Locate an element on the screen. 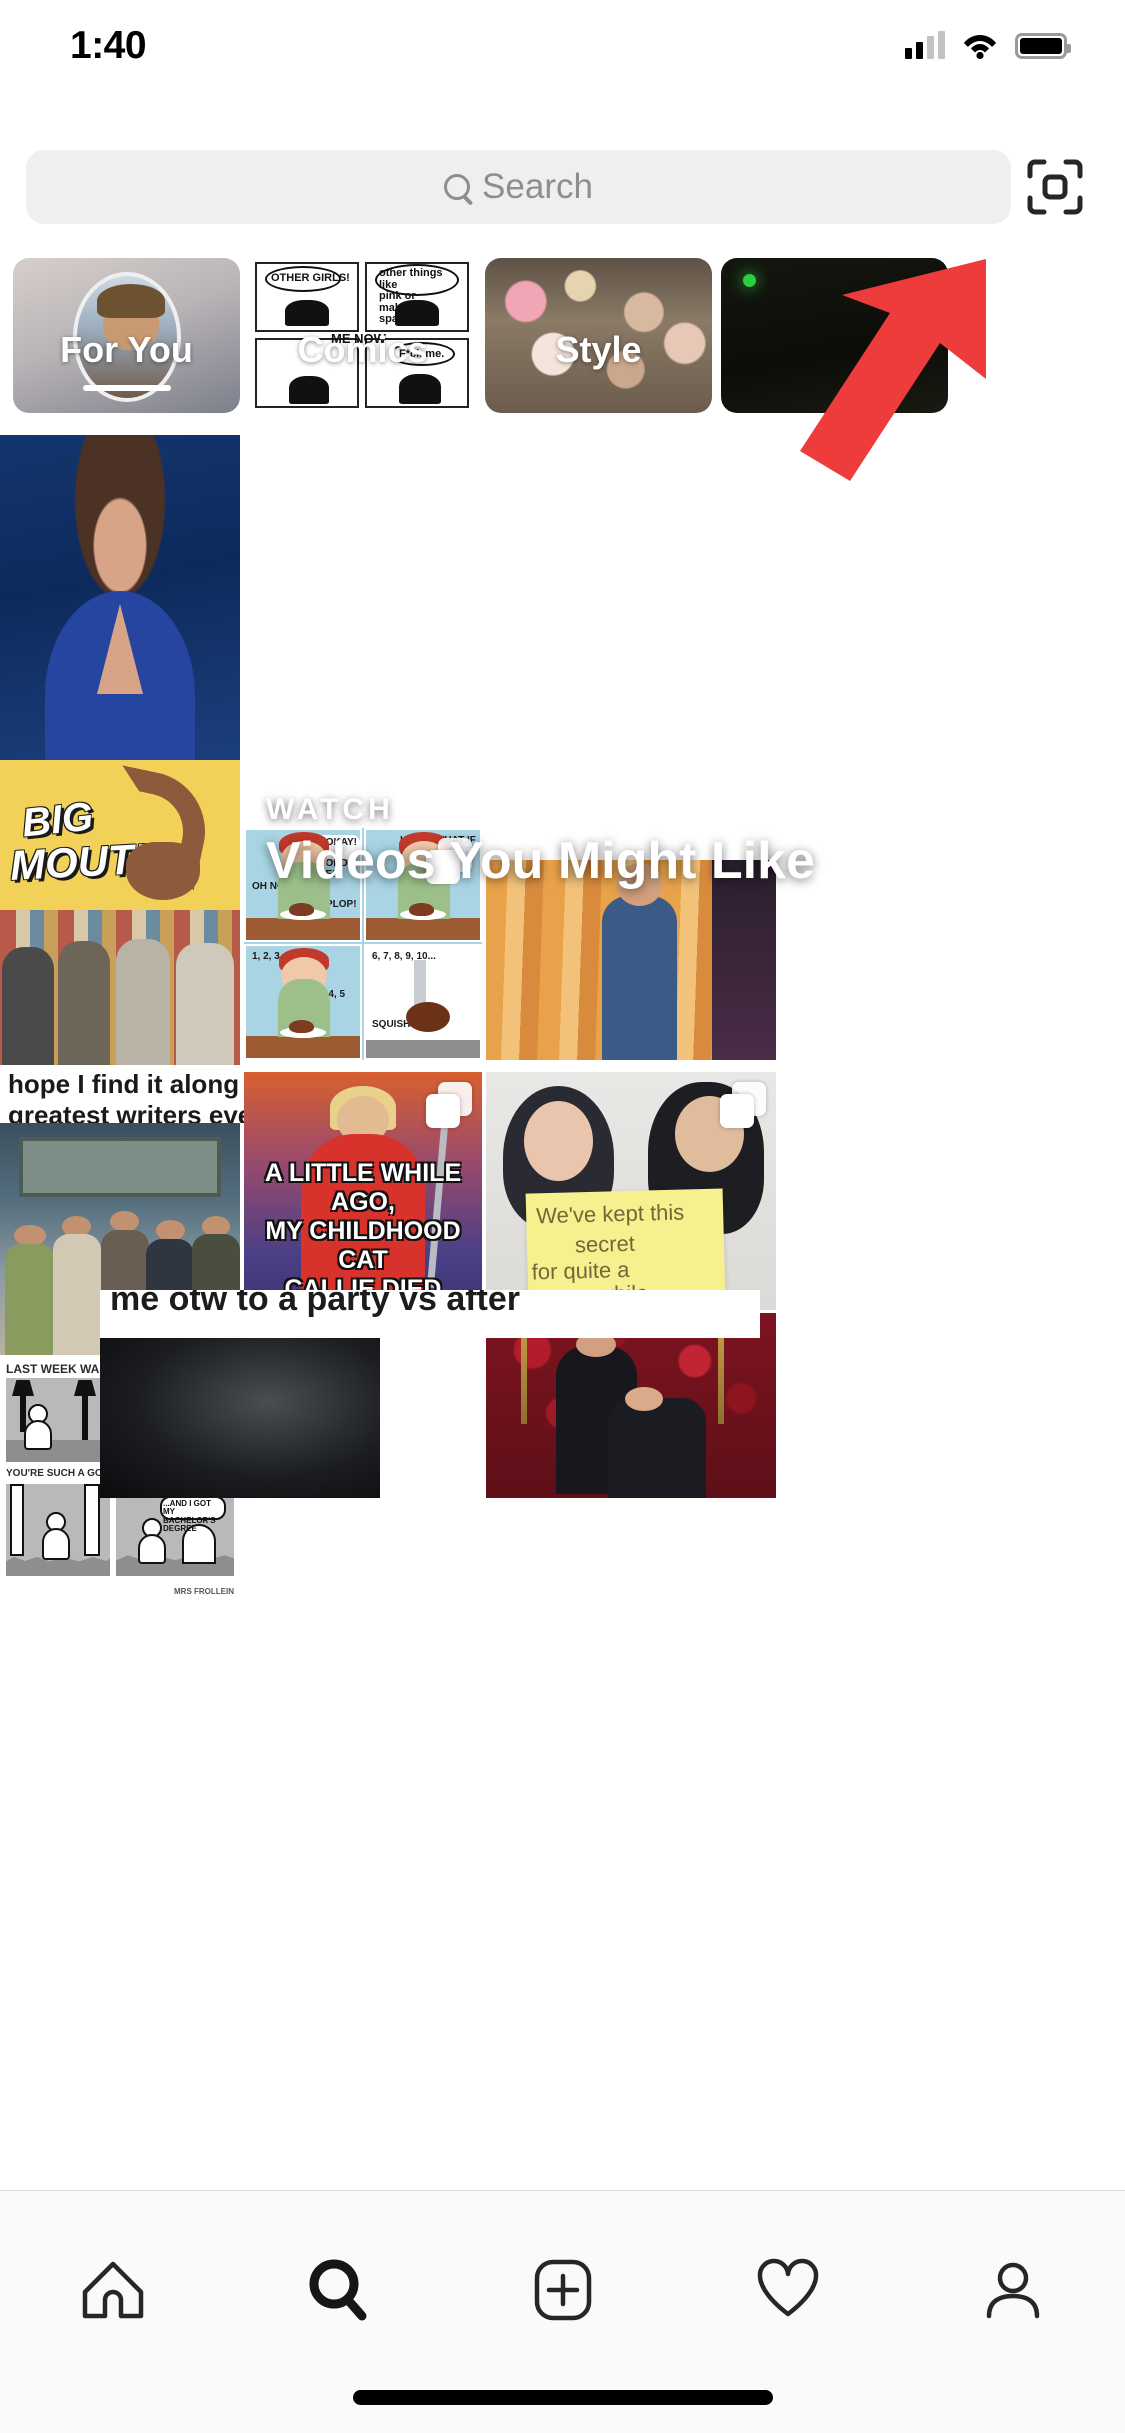 The image size is (1125, 2433). cellular-signal-icon is located at coordinates (925, 45).